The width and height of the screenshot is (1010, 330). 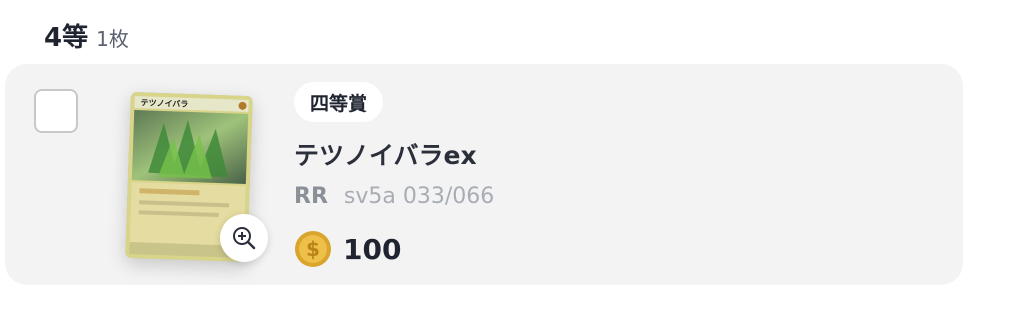 I want to click on card-set-code: sv5a 033/066, so click(x=419, y=196).